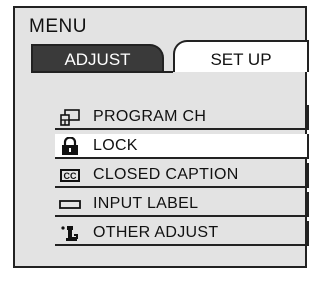  What do you see at coordinates (70, 117) in the screenshot?
I see `program-channel-icon` at bounding box center [70, 117].